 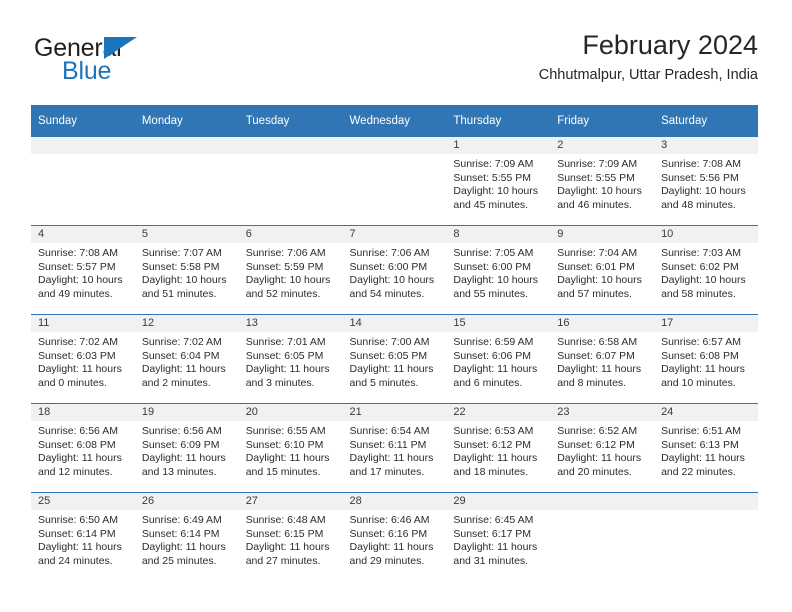 I want to click on weekday-header-saturday: Saturday, so click(x=706, y=121).